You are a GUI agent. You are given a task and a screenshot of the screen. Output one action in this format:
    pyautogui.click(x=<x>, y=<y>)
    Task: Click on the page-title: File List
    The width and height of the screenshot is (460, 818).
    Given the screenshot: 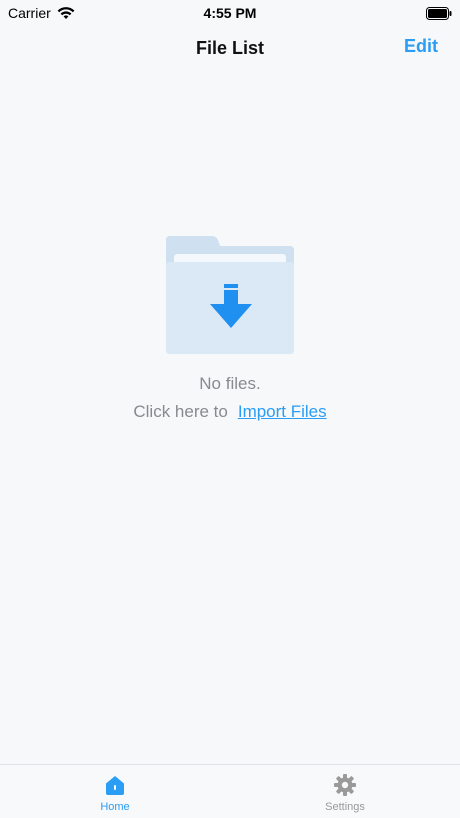 What is the action you would take?
    pyautogui.click(x=229, y=47)
    